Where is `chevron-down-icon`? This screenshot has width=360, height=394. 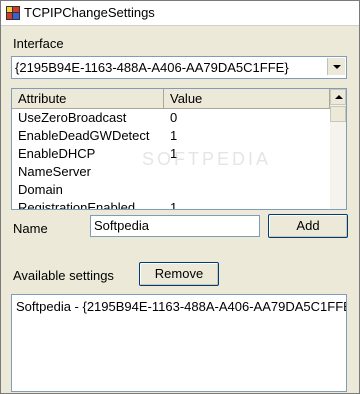 chevron-down-icon is located at coordinates (337, 67).